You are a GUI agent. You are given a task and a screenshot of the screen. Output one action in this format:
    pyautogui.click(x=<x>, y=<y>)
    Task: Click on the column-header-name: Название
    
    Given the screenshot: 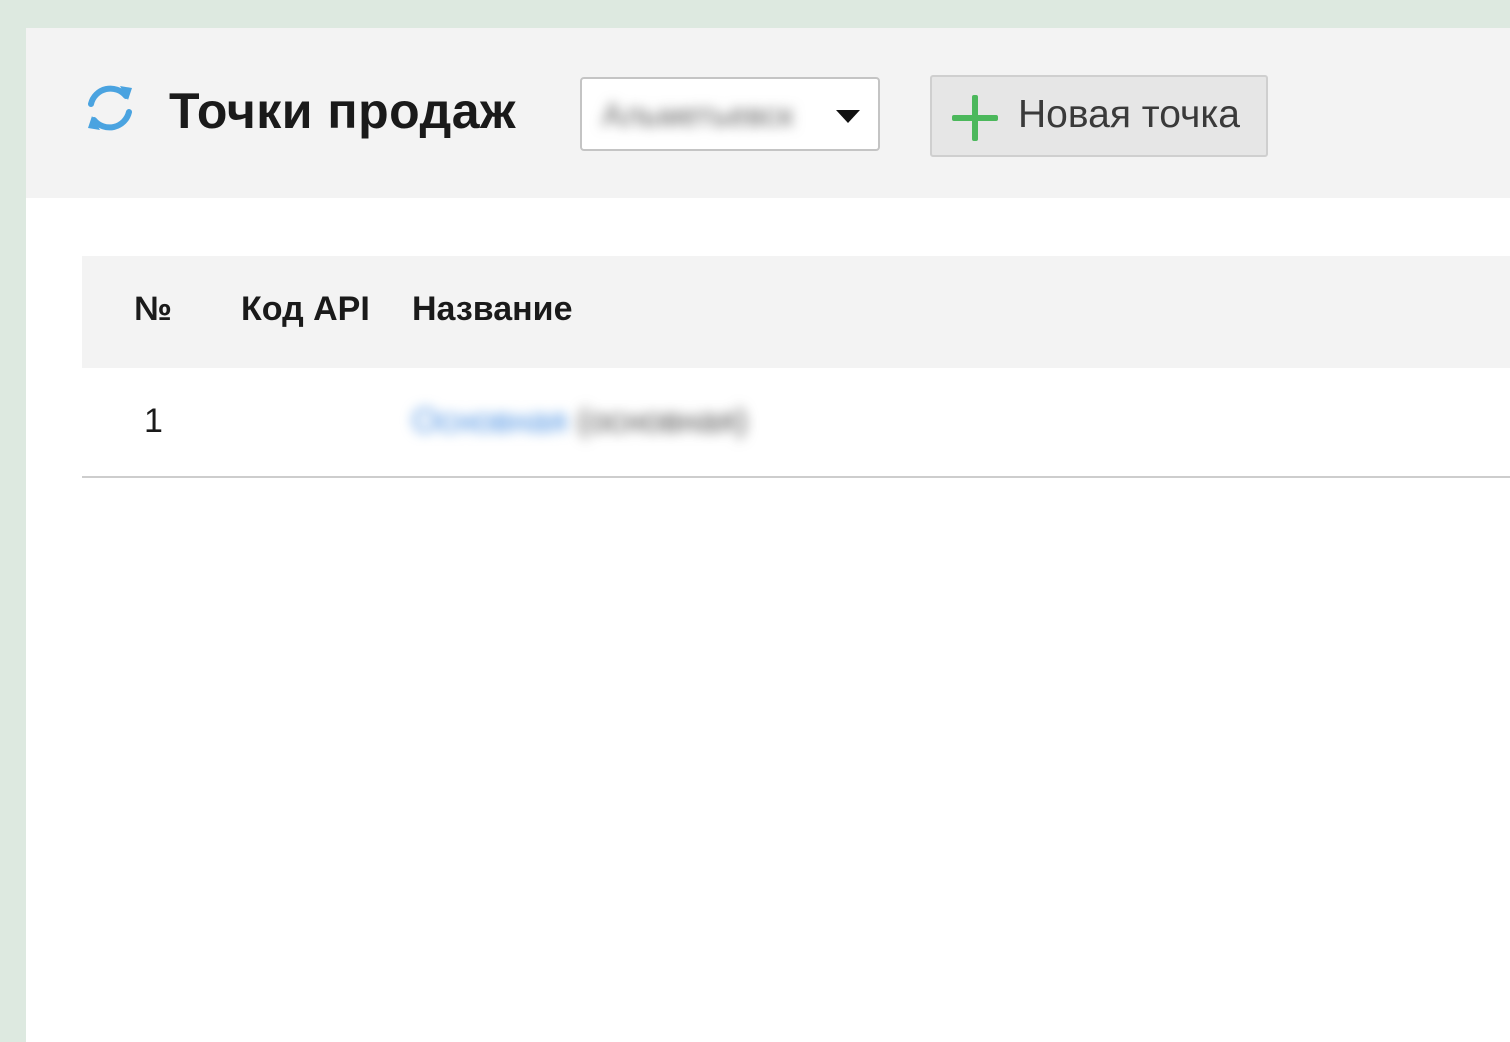 What is the action you would take?
    pyautogui.click(x=492, y=309)
    